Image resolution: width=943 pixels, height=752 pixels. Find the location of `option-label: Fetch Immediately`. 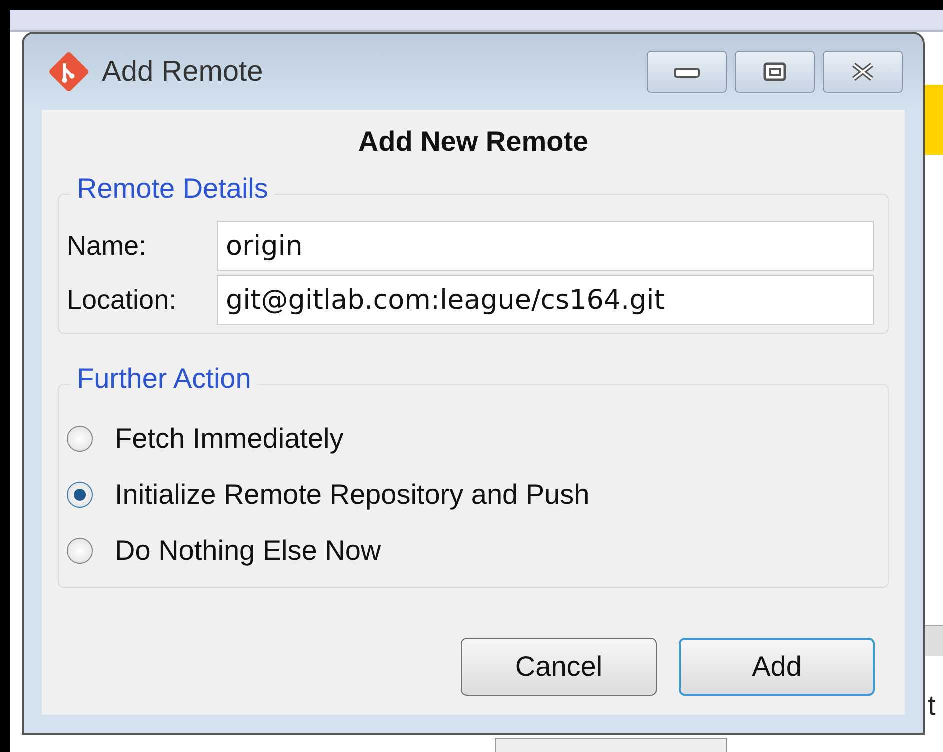

option-label: Fetch Immediately is located at coordinates (229, 439).